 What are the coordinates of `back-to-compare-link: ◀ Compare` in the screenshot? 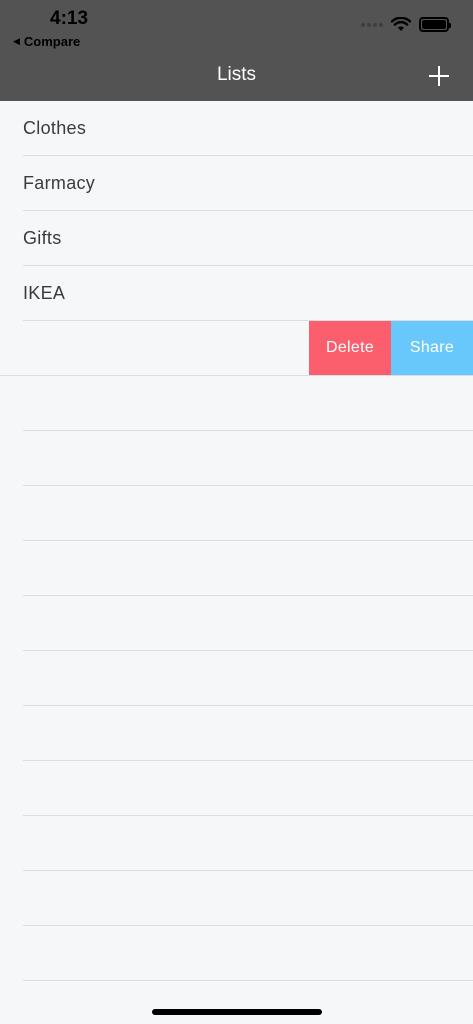 It's located at (46, 41).